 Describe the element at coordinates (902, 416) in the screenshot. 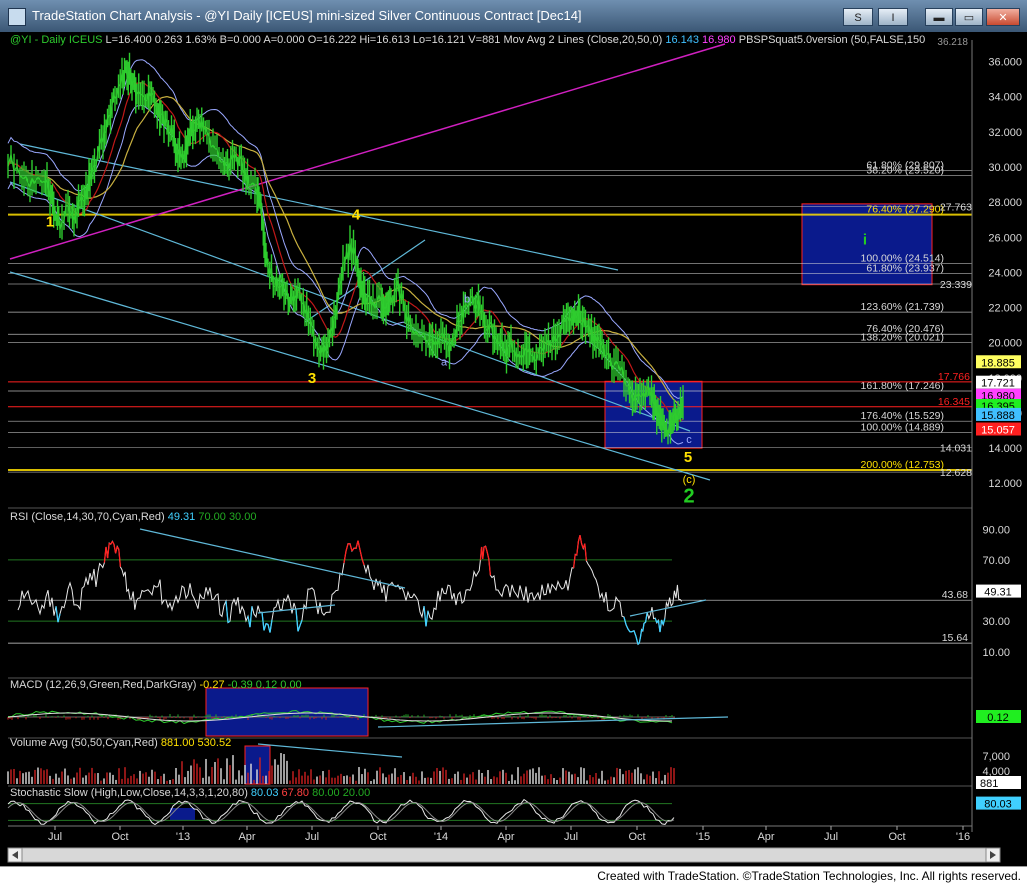

I see `fib-level-label: 176.40% (15.529)` at that location.